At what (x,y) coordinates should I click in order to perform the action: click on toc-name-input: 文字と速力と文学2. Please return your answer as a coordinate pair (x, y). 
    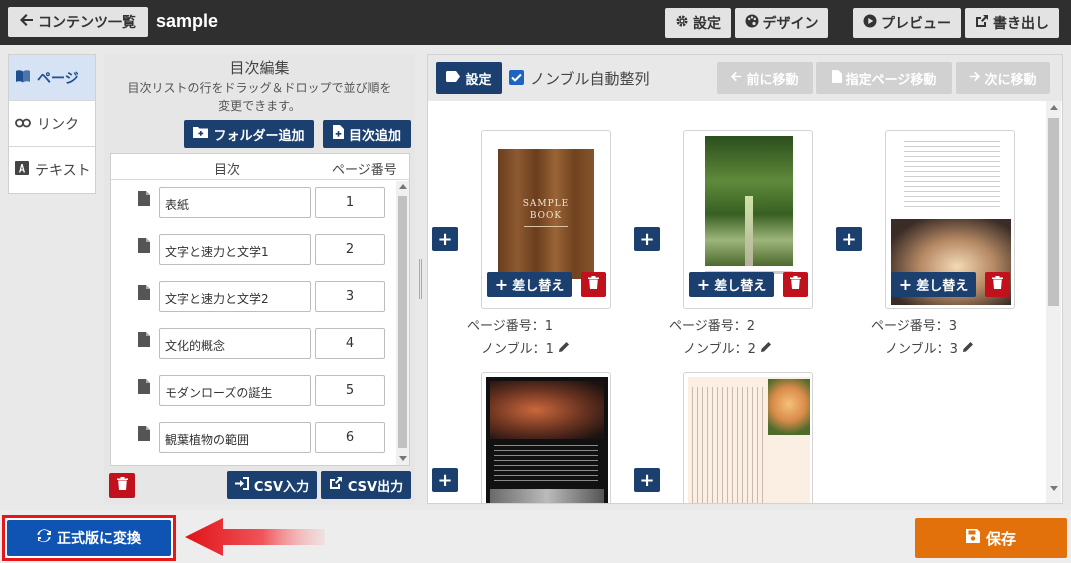
    Looking at the image, I should click on (235, 296).